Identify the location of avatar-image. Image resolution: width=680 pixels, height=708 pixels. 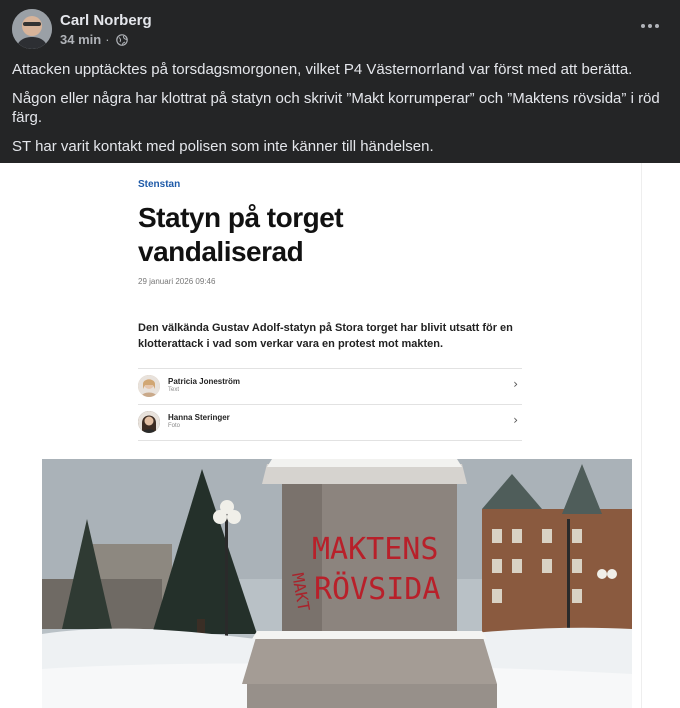
(32, 29).